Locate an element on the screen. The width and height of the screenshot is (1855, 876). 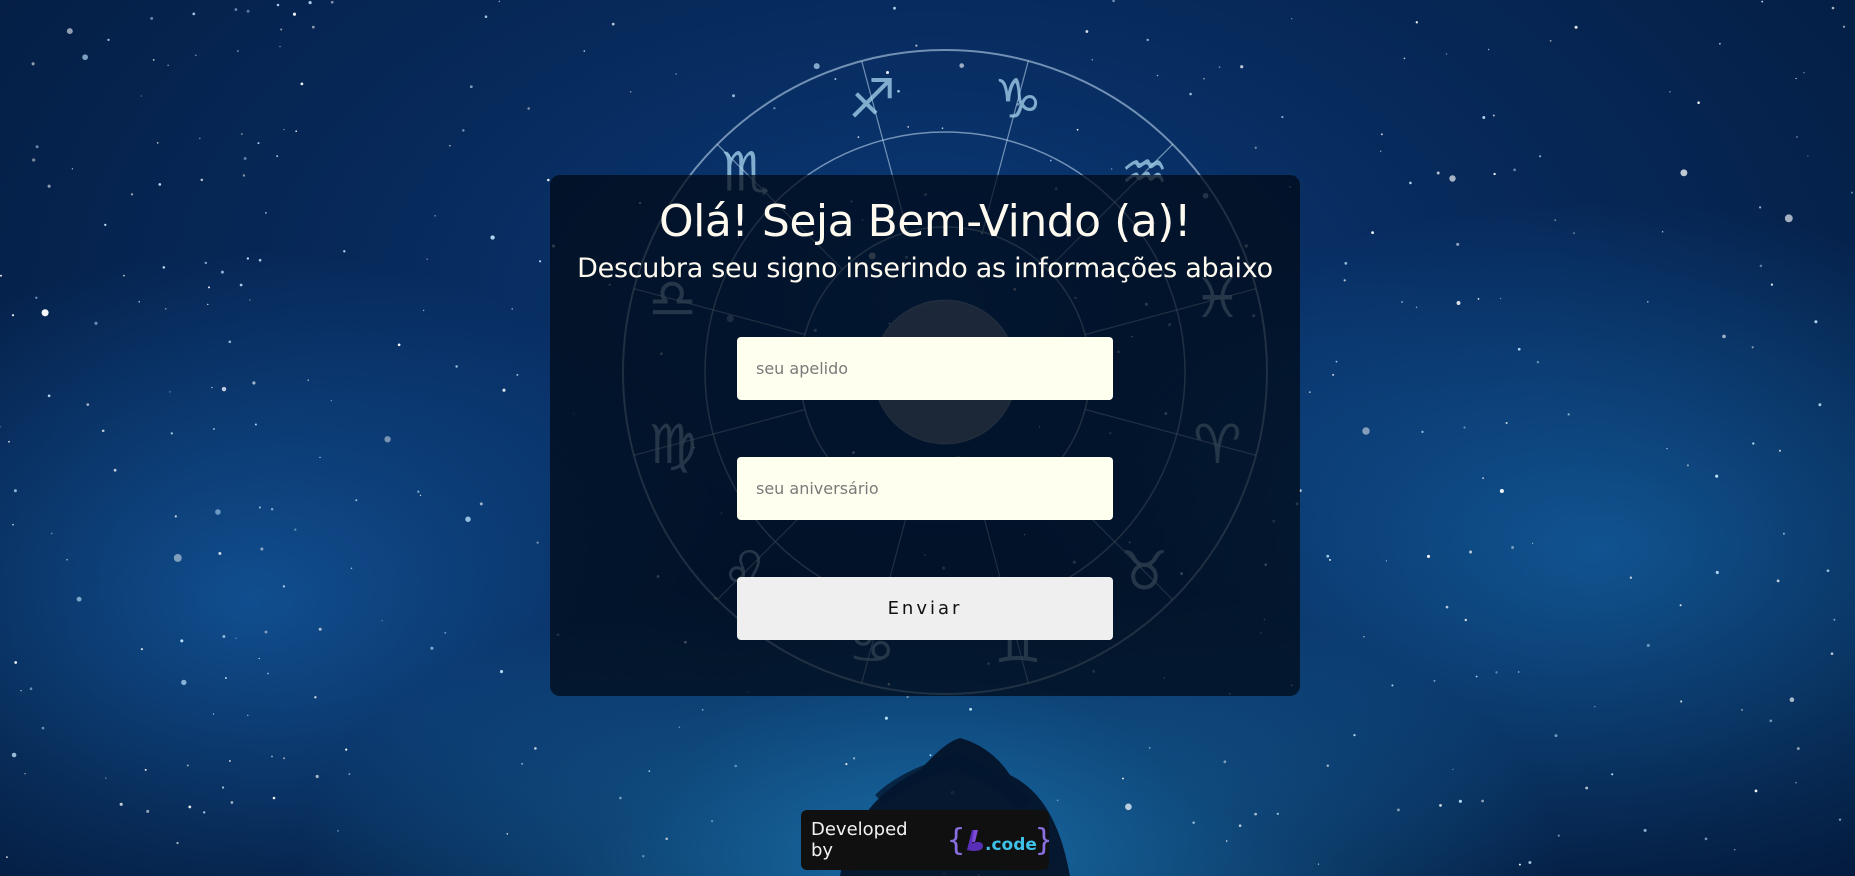
developed-by-label: Developed by is located at coordinates (859, 840).